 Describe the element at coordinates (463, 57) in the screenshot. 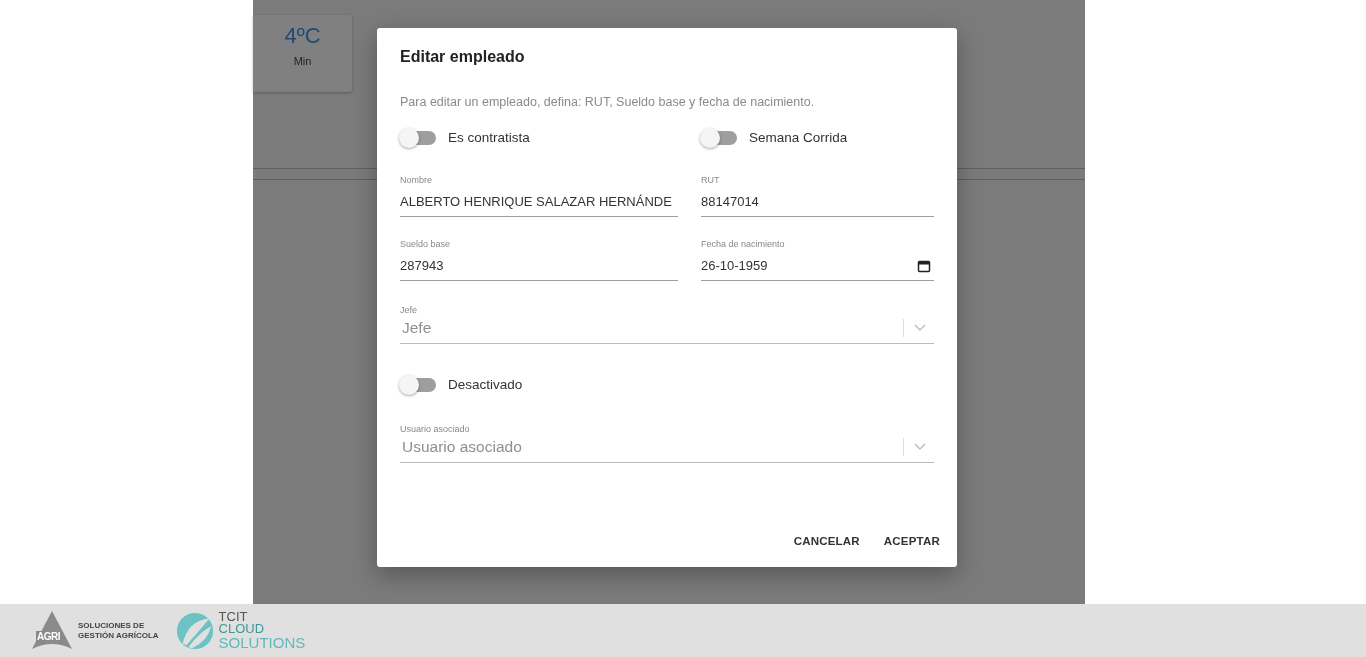

I see `dialog-title: Editar empleado` at that location.